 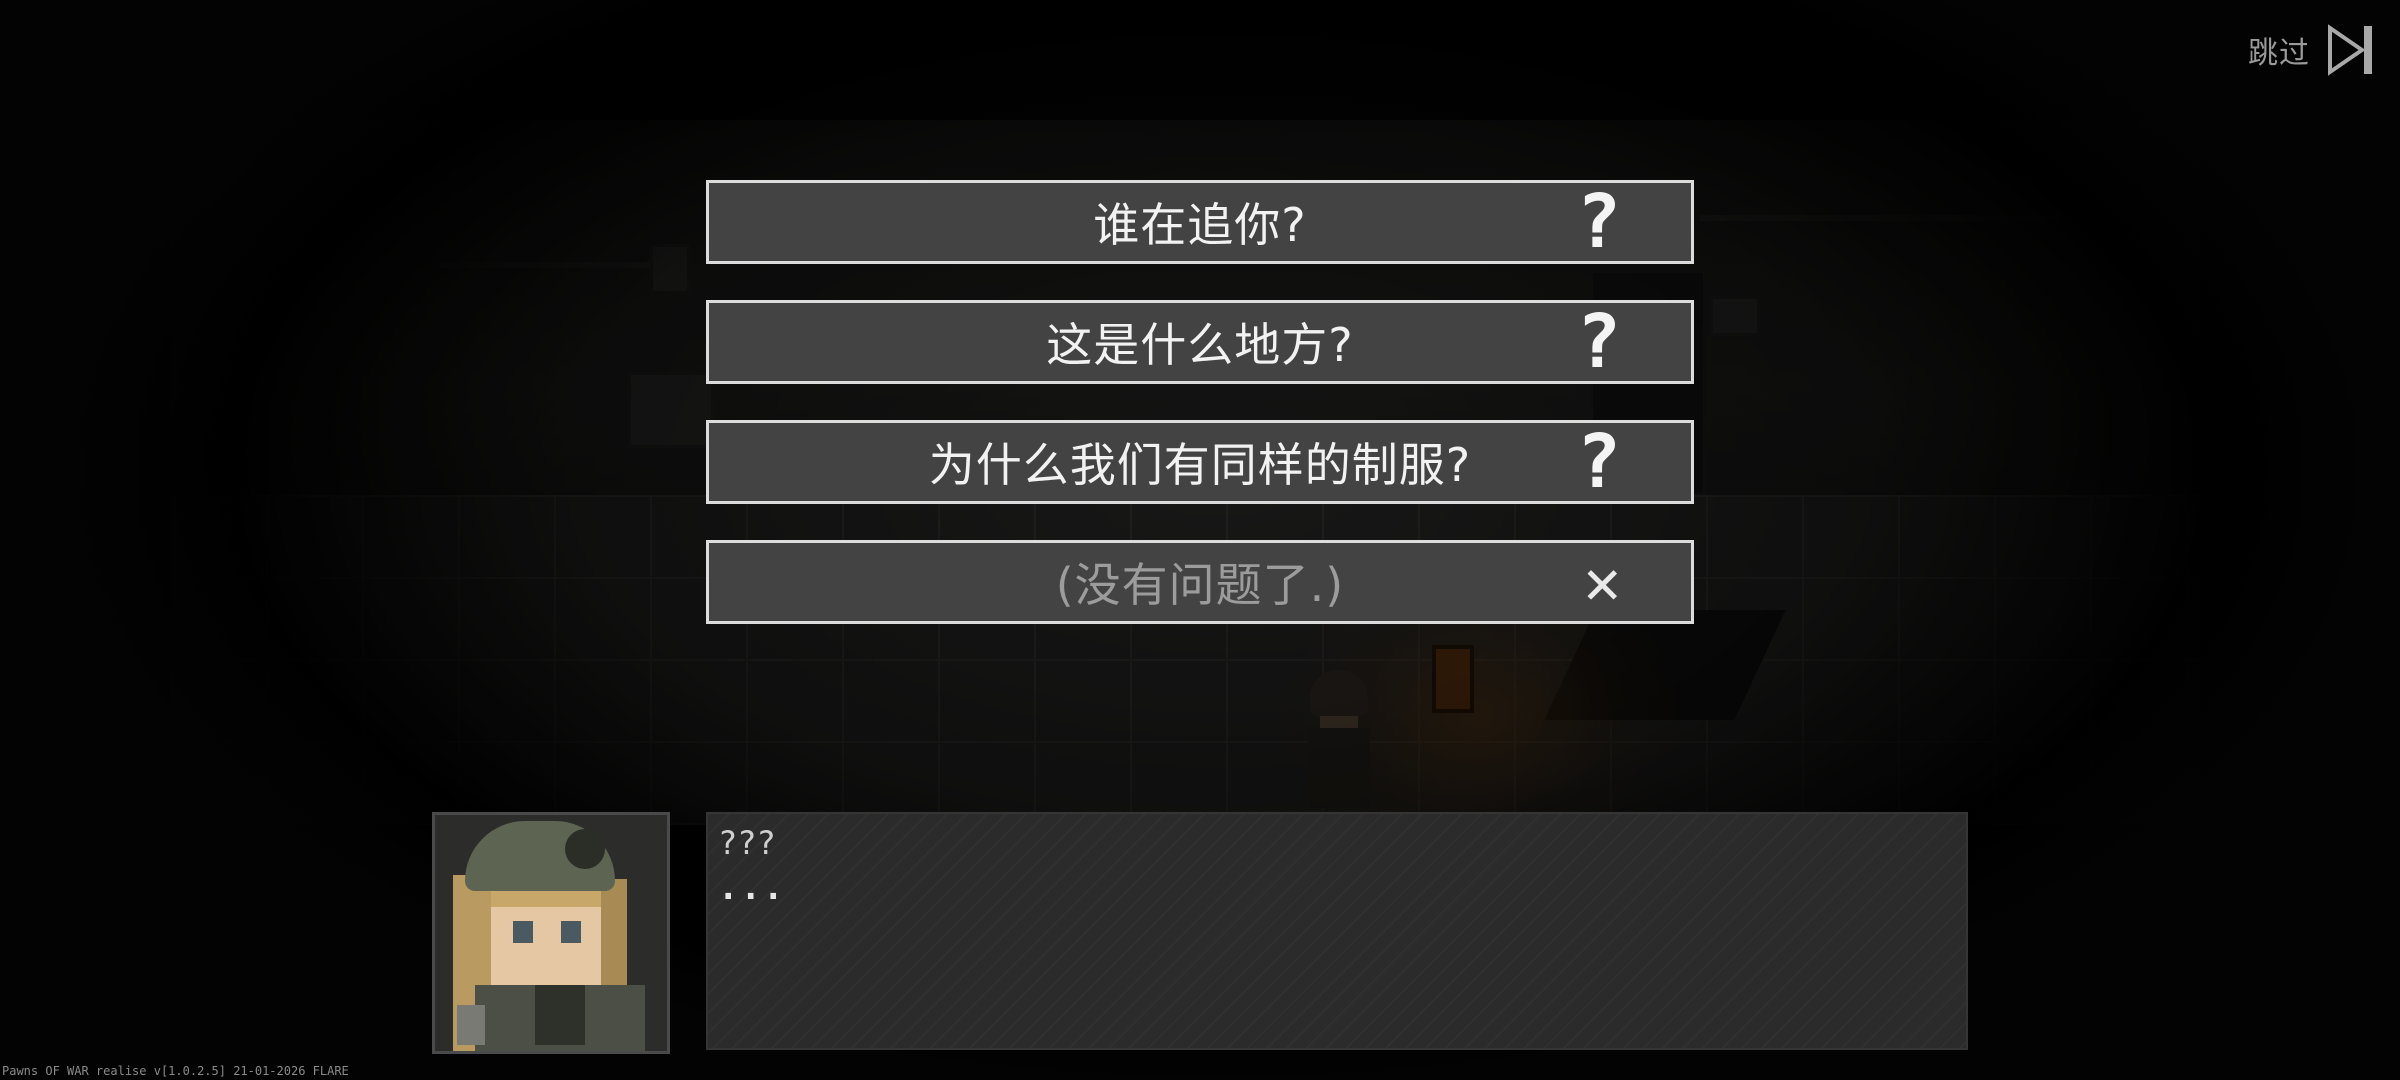 I want to click on speaker-portrait, so click(x=551, y=933).